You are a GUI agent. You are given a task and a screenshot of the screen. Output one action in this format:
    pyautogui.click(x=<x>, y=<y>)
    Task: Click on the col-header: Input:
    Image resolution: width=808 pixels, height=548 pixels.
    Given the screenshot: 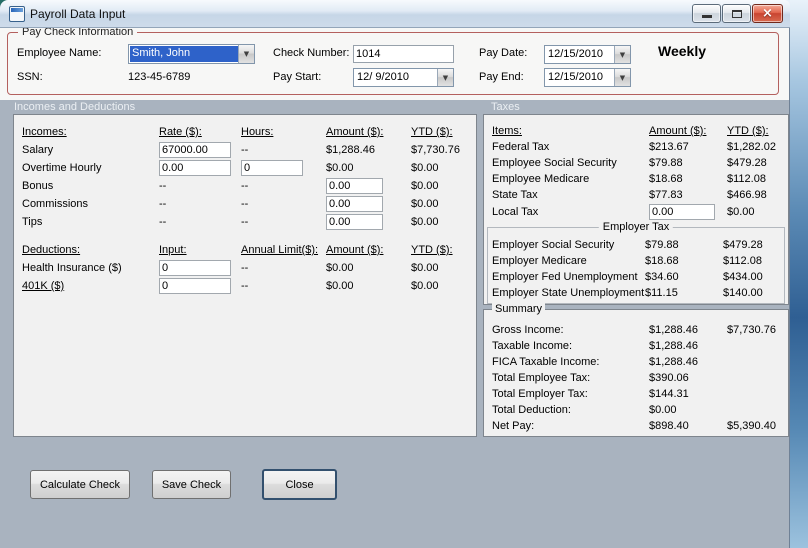 What is the action you would take?
    pyautogui.click(x=173, y=250)
    